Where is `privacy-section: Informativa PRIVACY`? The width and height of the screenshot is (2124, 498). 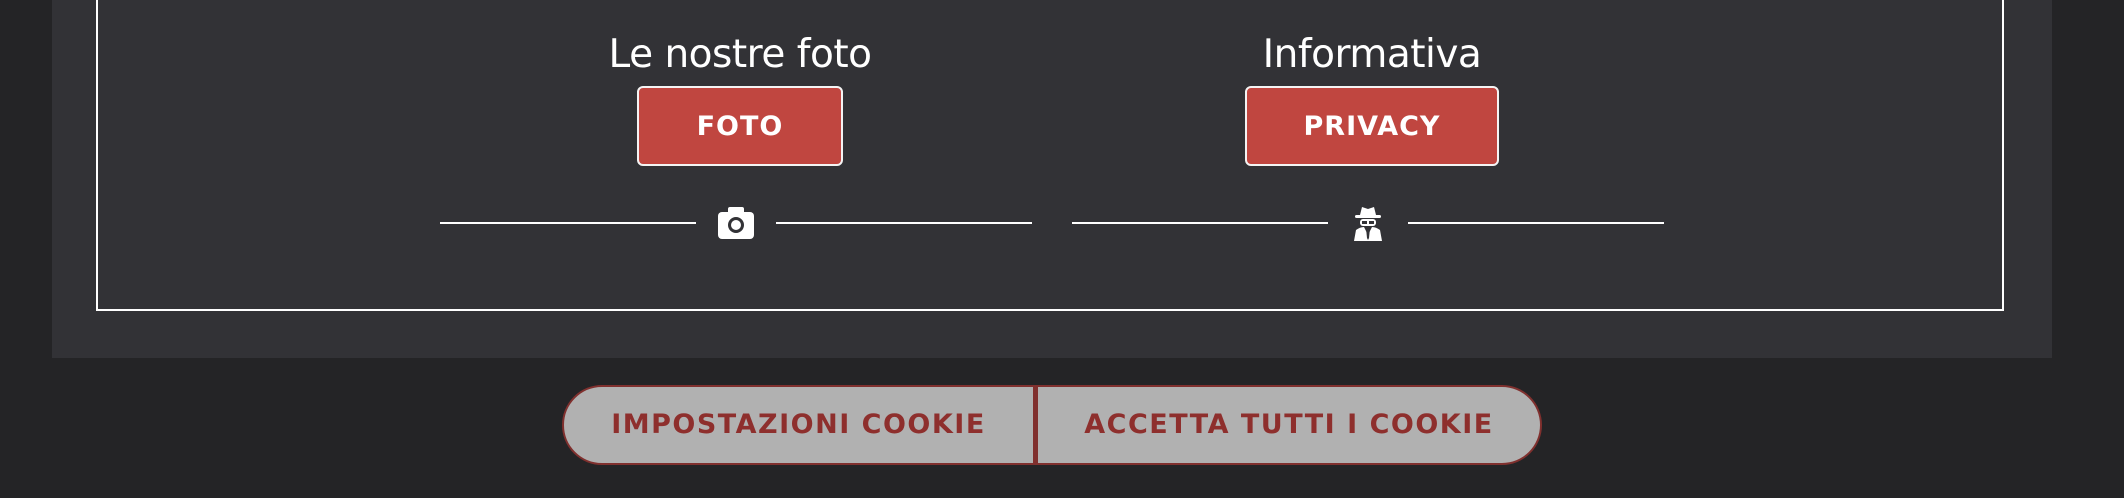 privacy-section: Informativa PRIVACY is located at coordinates (1372, 98).